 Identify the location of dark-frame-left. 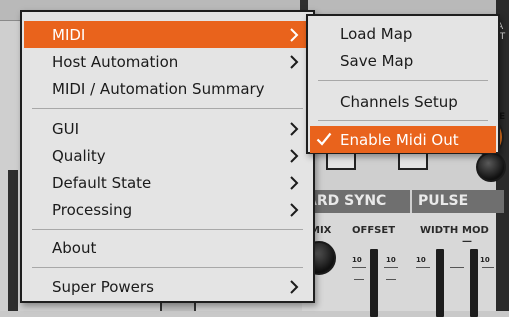
(13, 240).